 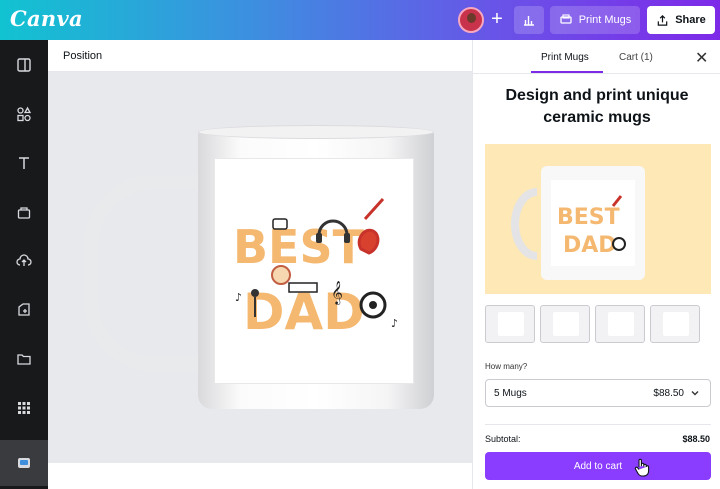 What do you see at coordinates (642, 467) in the screenshot?
I see `hand-cursor-icon` at bounding box center [642, 467].